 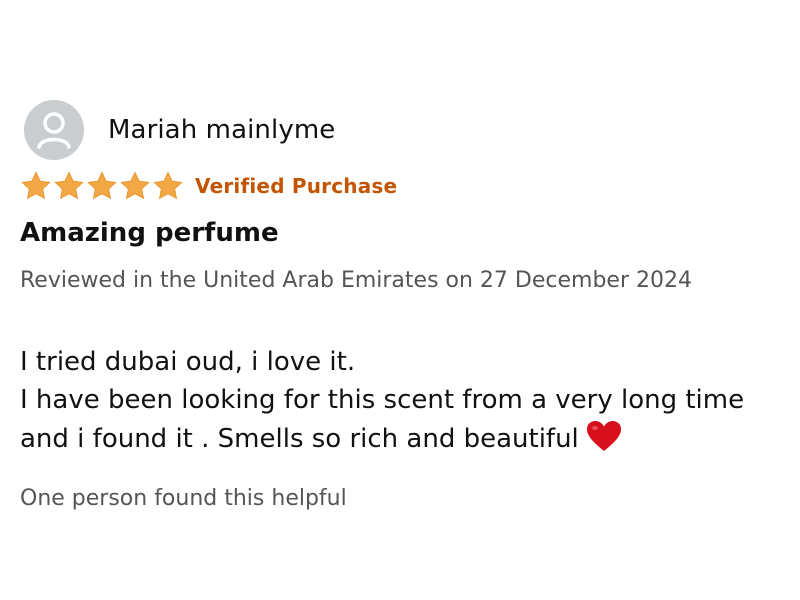 I want to click on review-body-line: I tried dubai oud, i love it., so click(x=188, y=362).